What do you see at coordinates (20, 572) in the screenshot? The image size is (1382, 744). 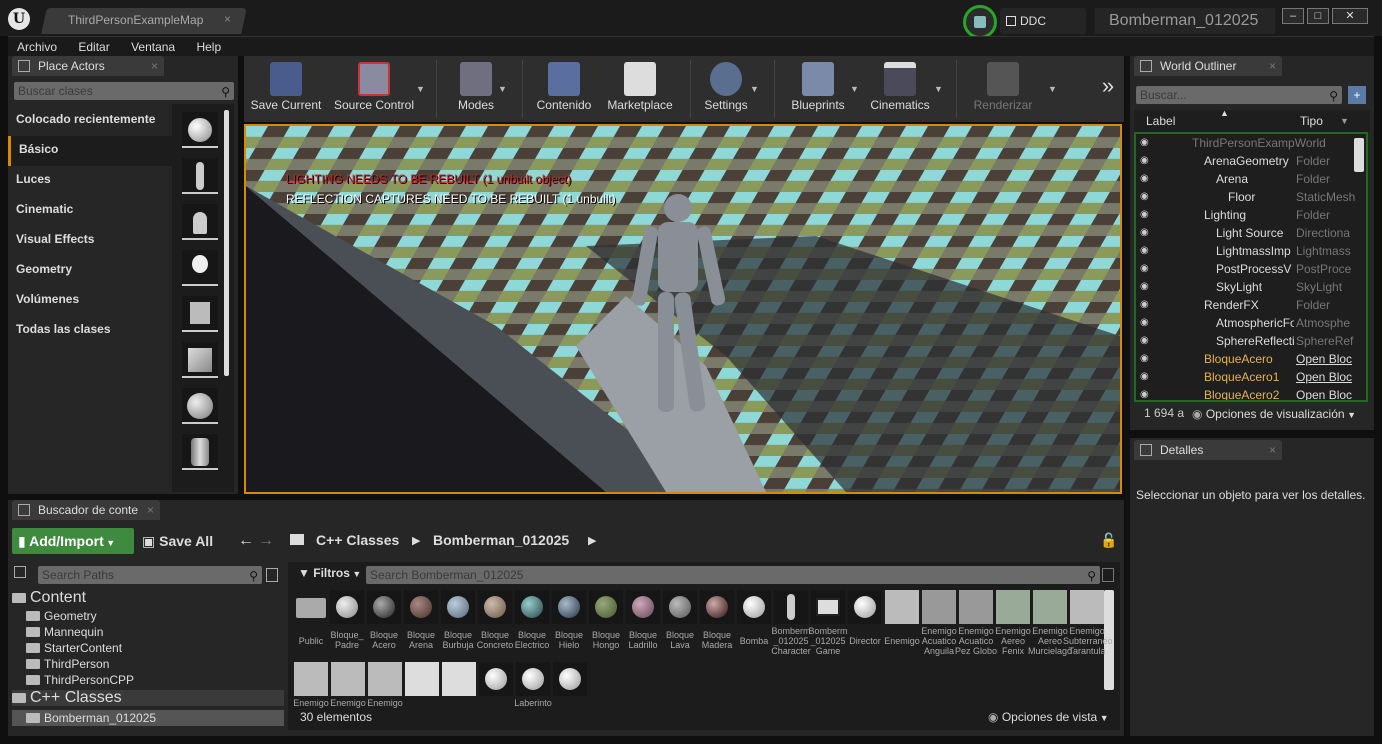 I see `sources-panel-icon` at bounding box center [20, 572].